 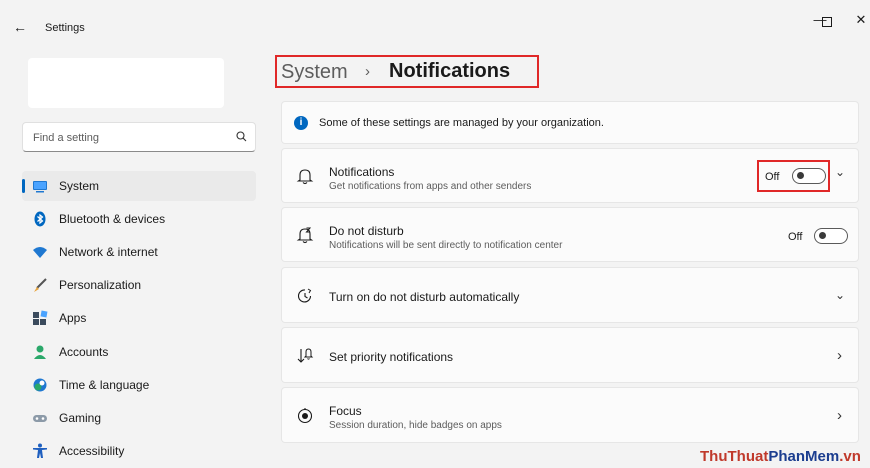 I want to click on maximize-button, so click(x=827, y=22).